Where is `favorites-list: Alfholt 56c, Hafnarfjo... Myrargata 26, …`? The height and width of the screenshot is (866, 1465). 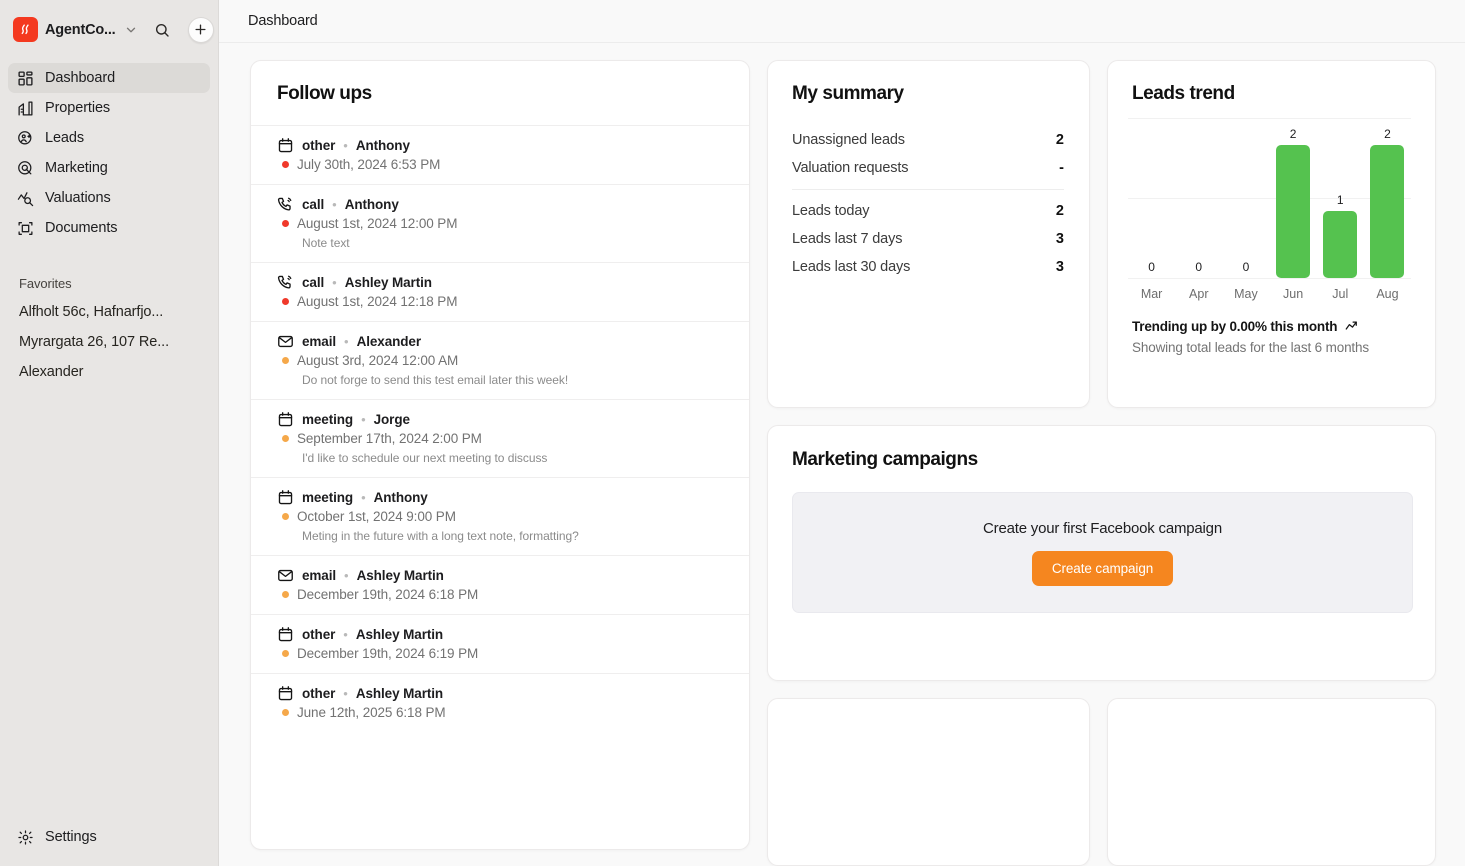
favorites-list: Alfholt 56c, Hafnarfjo... Myrargata 26, … is located at coordinates (109, 342).